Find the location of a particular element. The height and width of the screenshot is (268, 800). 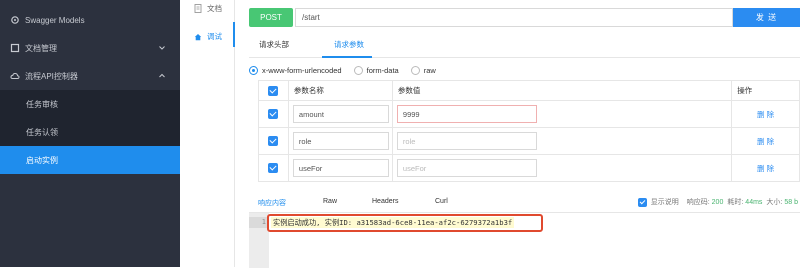

param-value-cell: role is located at coordinates (562, 141).